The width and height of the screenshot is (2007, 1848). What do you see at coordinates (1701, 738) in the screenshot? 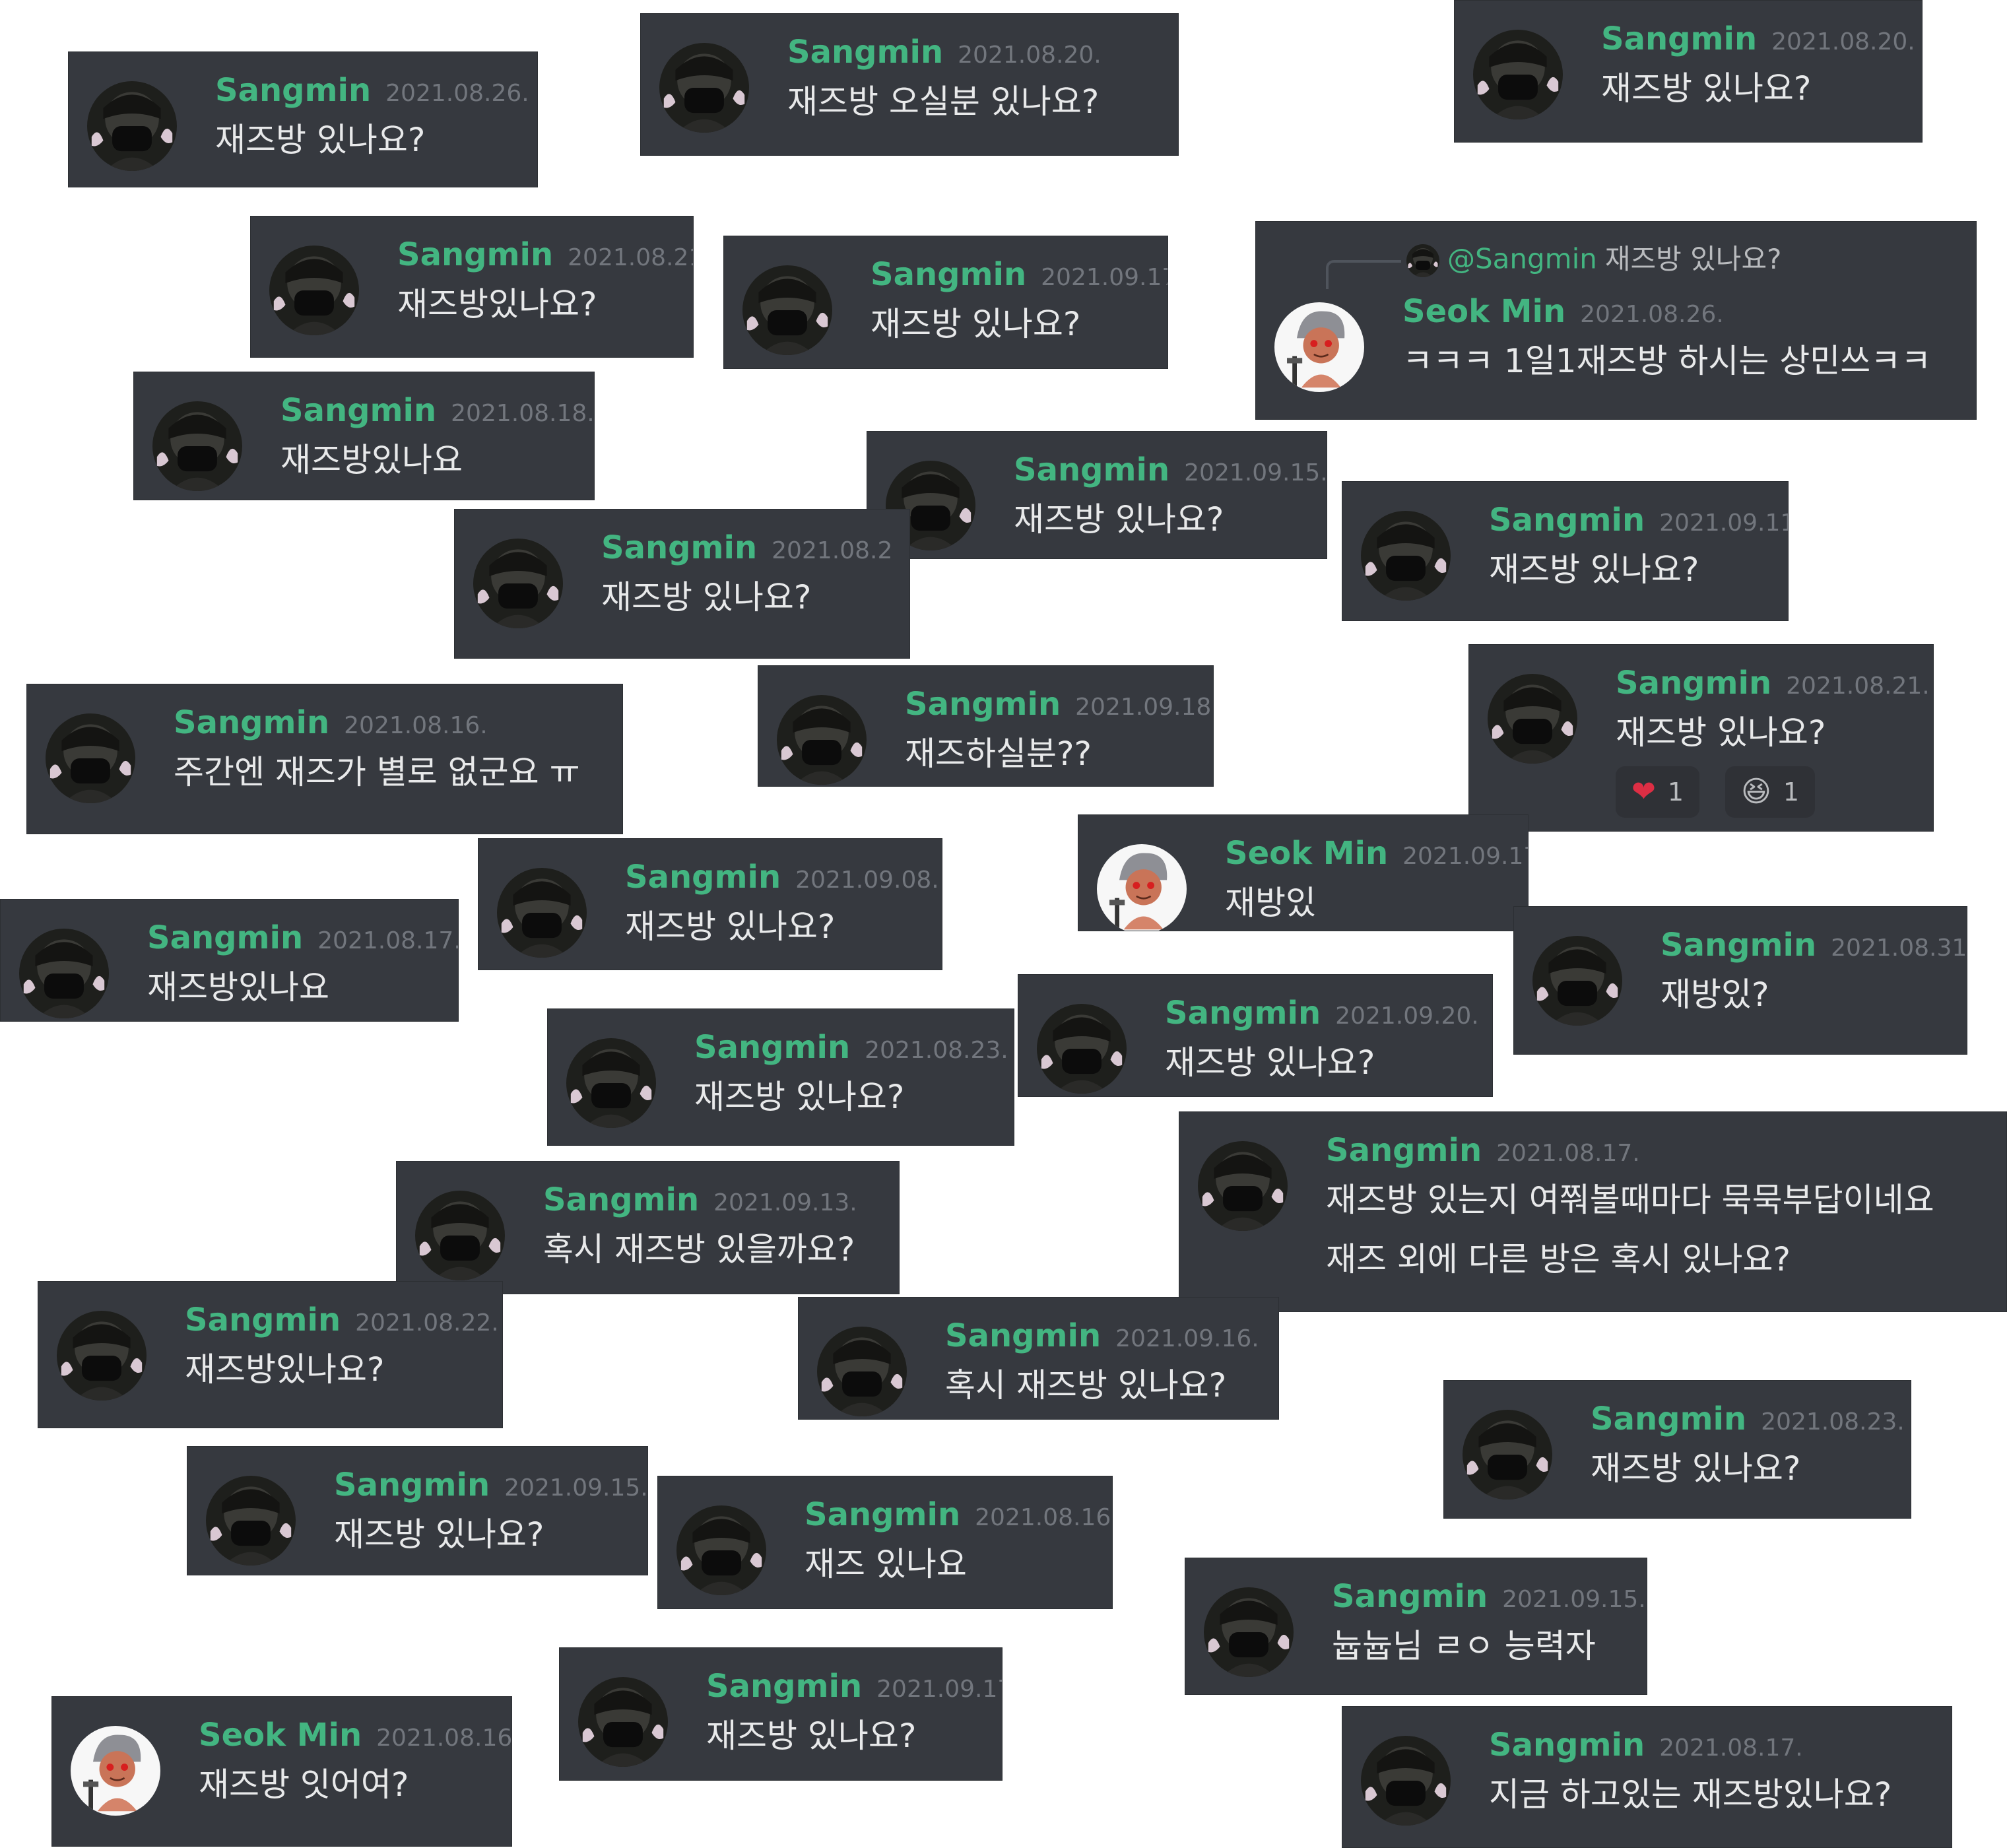
I see `chat-message-card: Sangmin 2021.08.21. 재즈방 있나요? ❤ 1 😆 1` at bounding box center [1701, 738].